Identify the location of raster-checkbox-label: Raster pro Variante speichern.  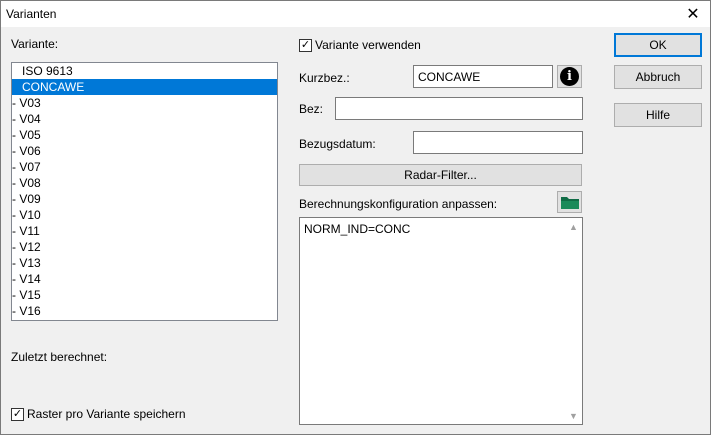
(106, 414).